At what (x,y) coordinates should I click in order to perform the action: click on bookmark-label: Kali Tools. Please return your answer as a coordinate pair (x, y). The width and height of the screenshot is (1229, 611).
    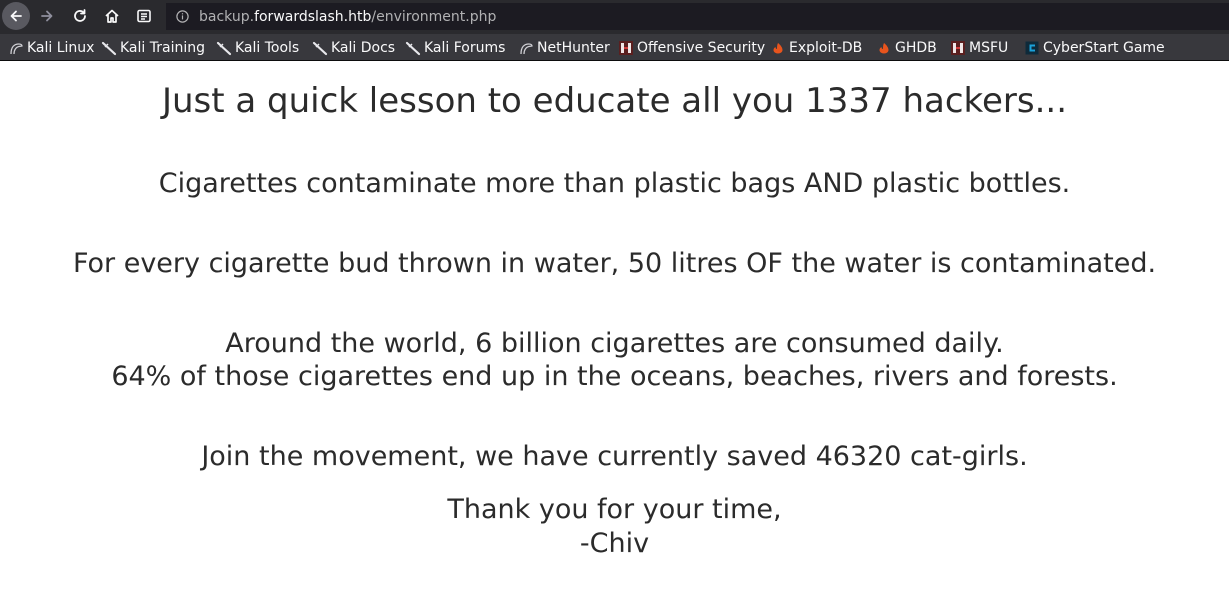
    Looking at the image, I should click on (267, 47).